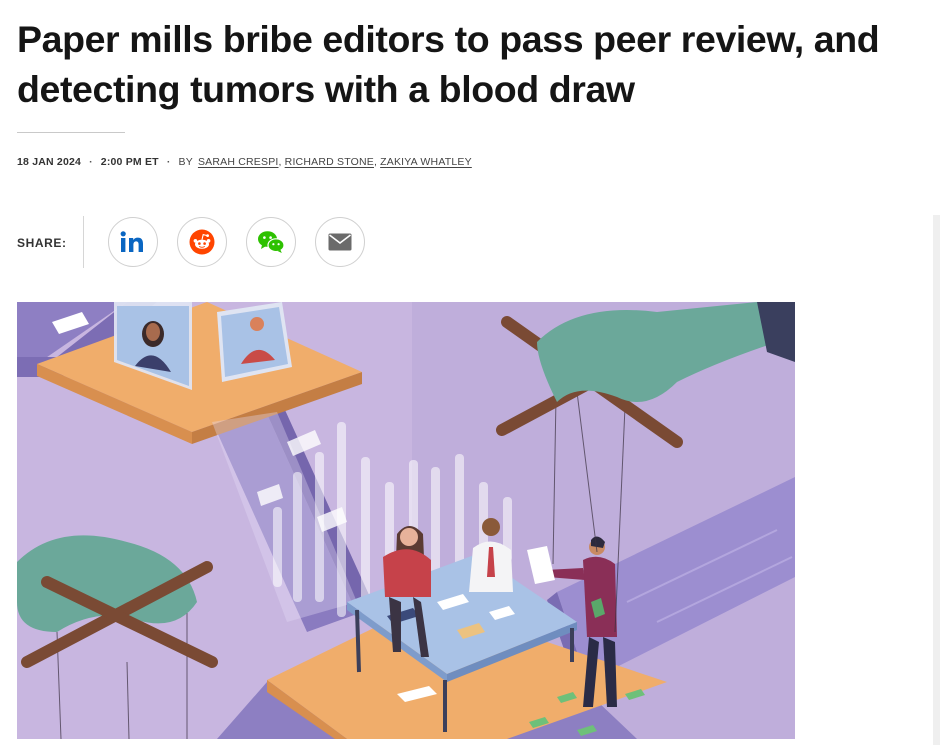 The width and height of the screenshot is (940, 745). I want to click on byline-prefix: BY, so click(185, 162).